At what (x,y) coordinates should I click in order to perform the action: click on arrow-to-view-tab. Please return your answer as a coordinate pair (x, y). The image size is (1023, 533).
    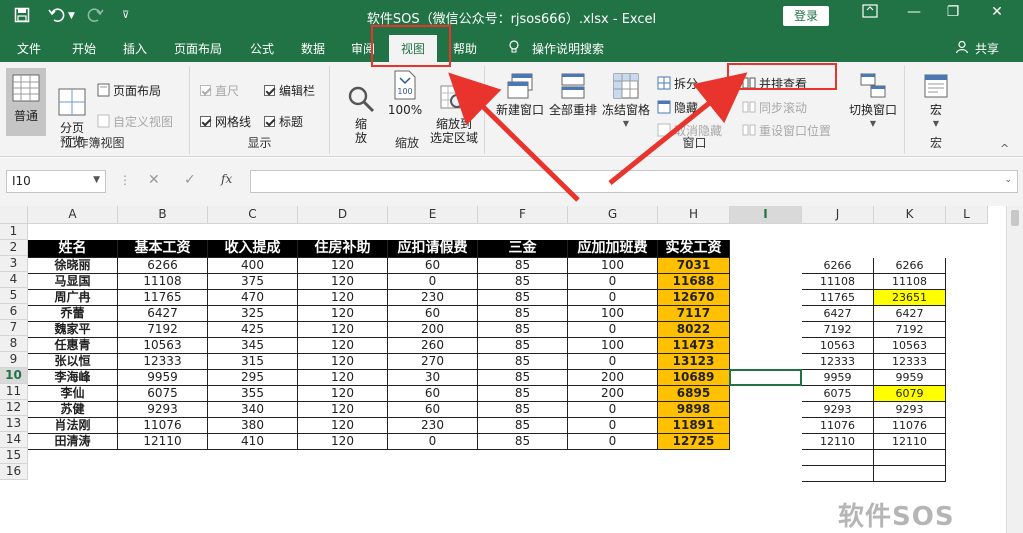
    Looking at the image, I should click on (514, 137).